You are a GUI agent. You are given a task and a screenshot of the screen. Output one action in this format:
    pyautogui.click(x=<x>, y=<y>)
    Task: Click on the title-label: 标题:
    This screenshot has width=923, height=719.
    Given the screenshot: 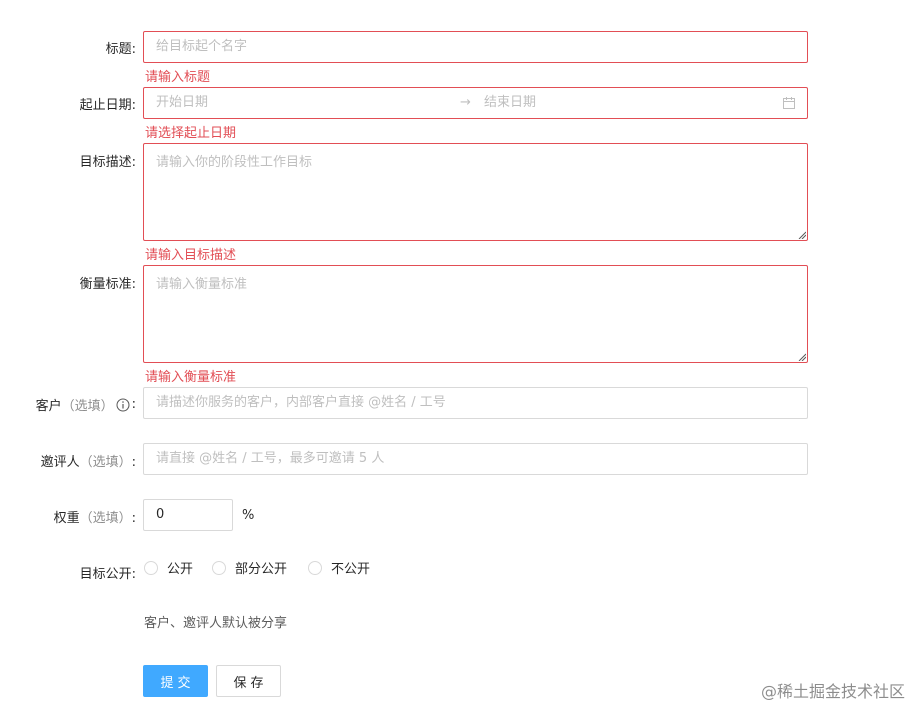 What is the action you would take?
    pyautogui.click(x=120, y=49)
    